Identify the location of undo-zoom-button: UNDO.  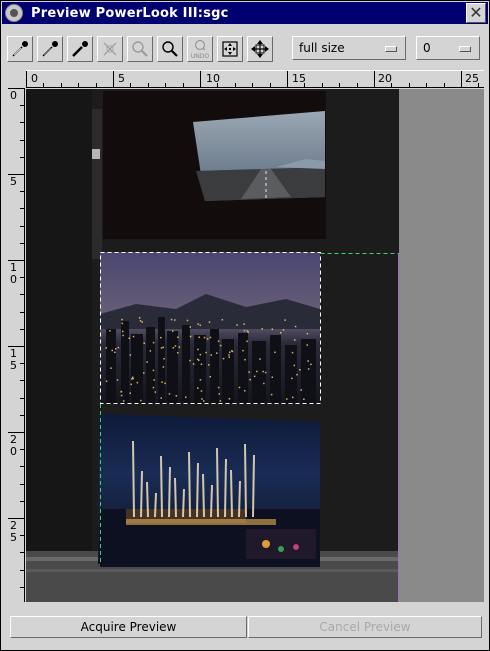
(200, 49).